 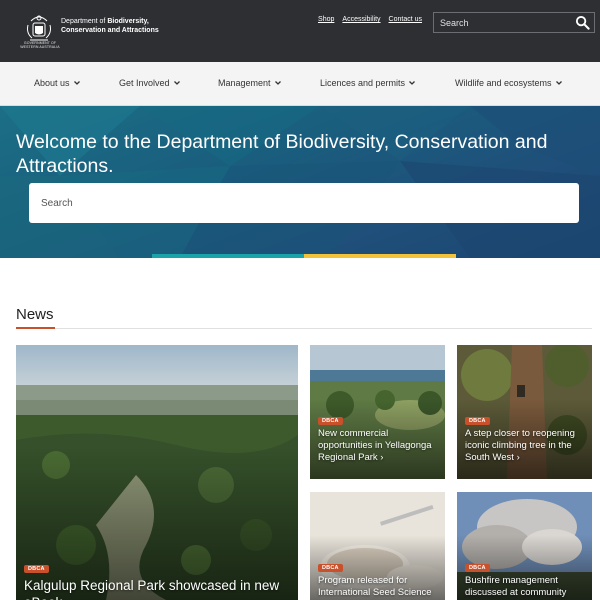 What do you see at coordinates (35, 314) in the screenshot?
I see `news-heading: News` at bounding box center [35, 314].